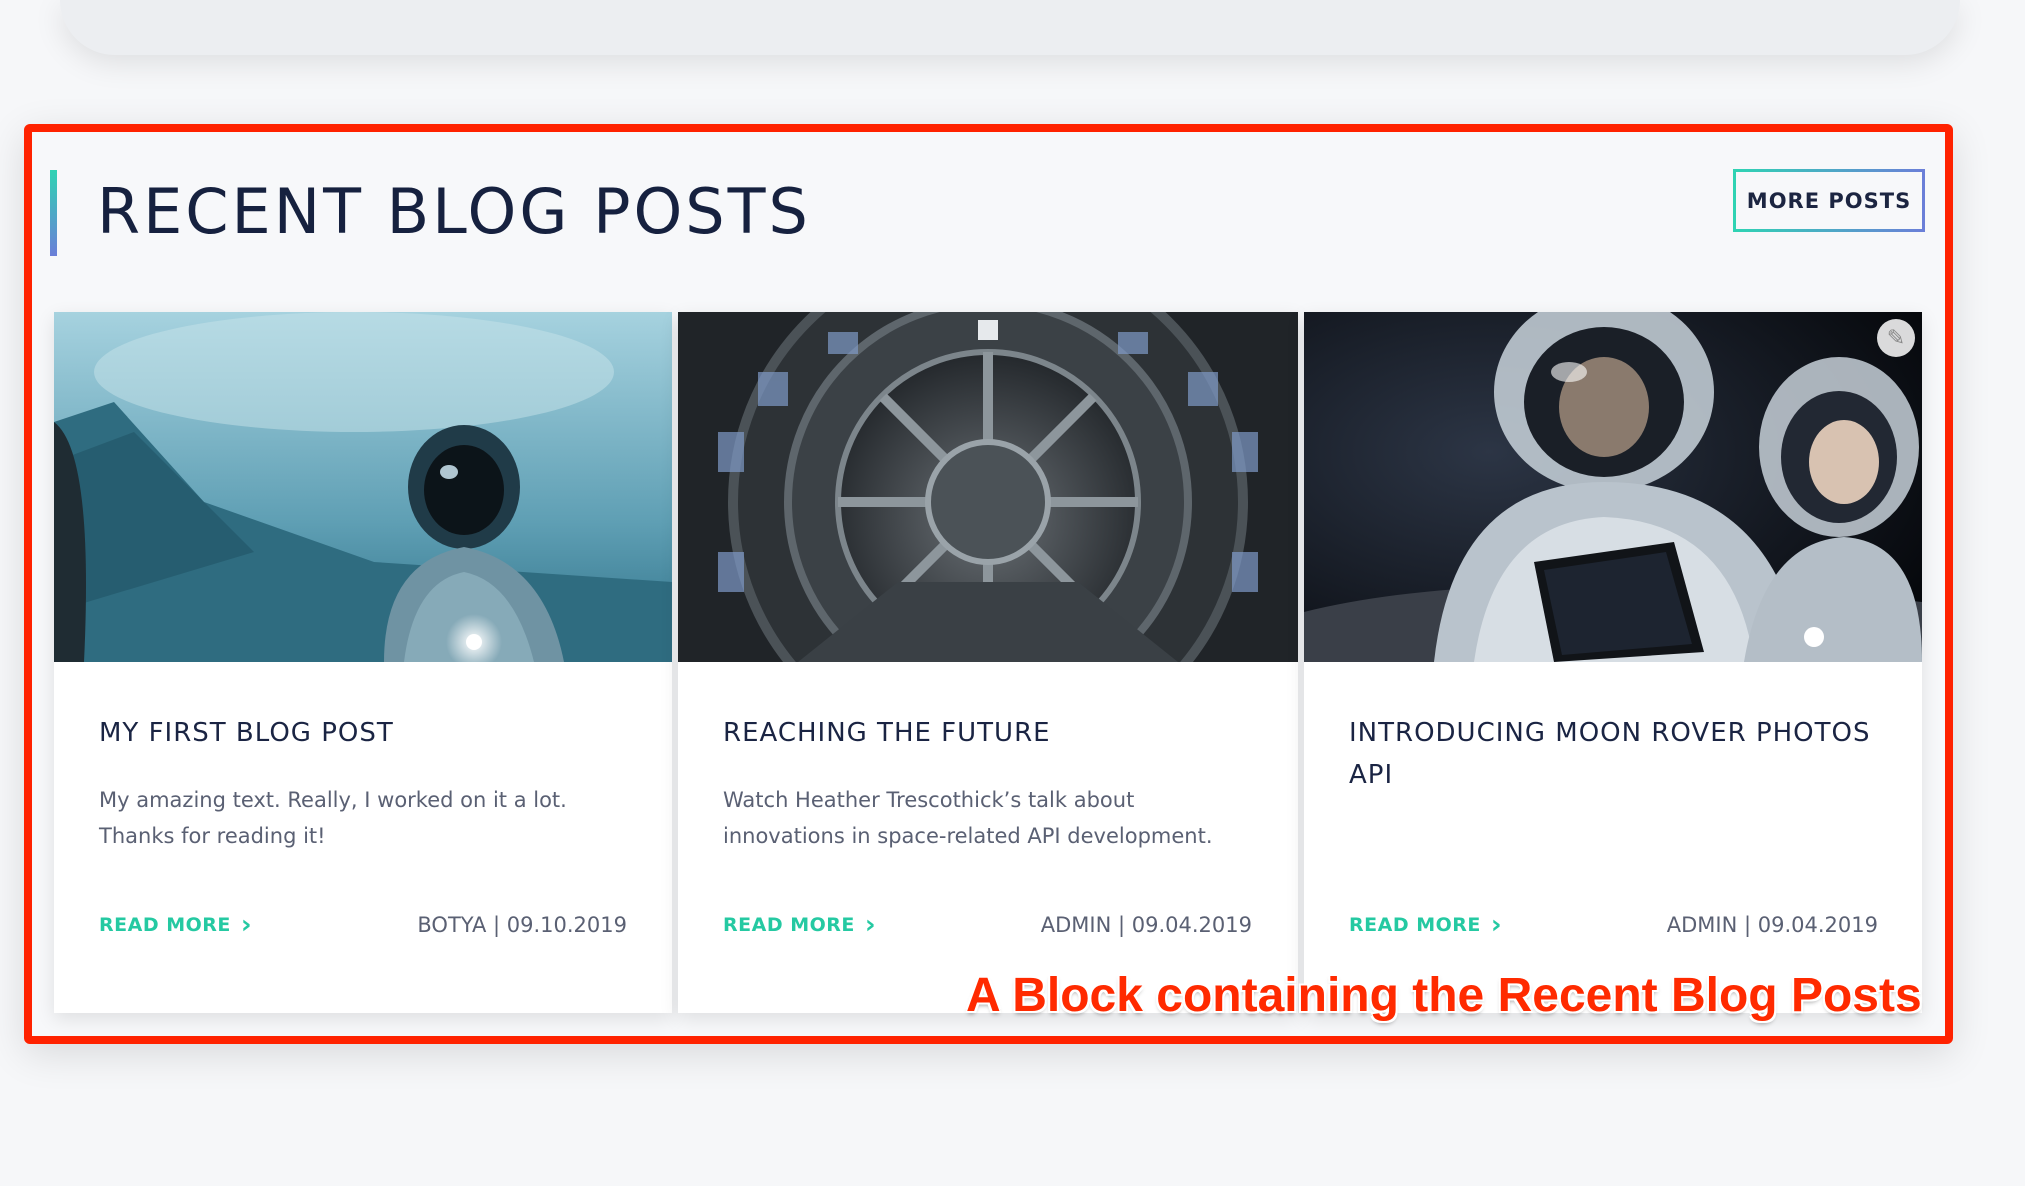 The width and height of the screenshot is (2025, 1186). What do you see at coordinates (1010, 27) in the screenshot?
I see `header-shadow` at bounding box center [1010, 27].